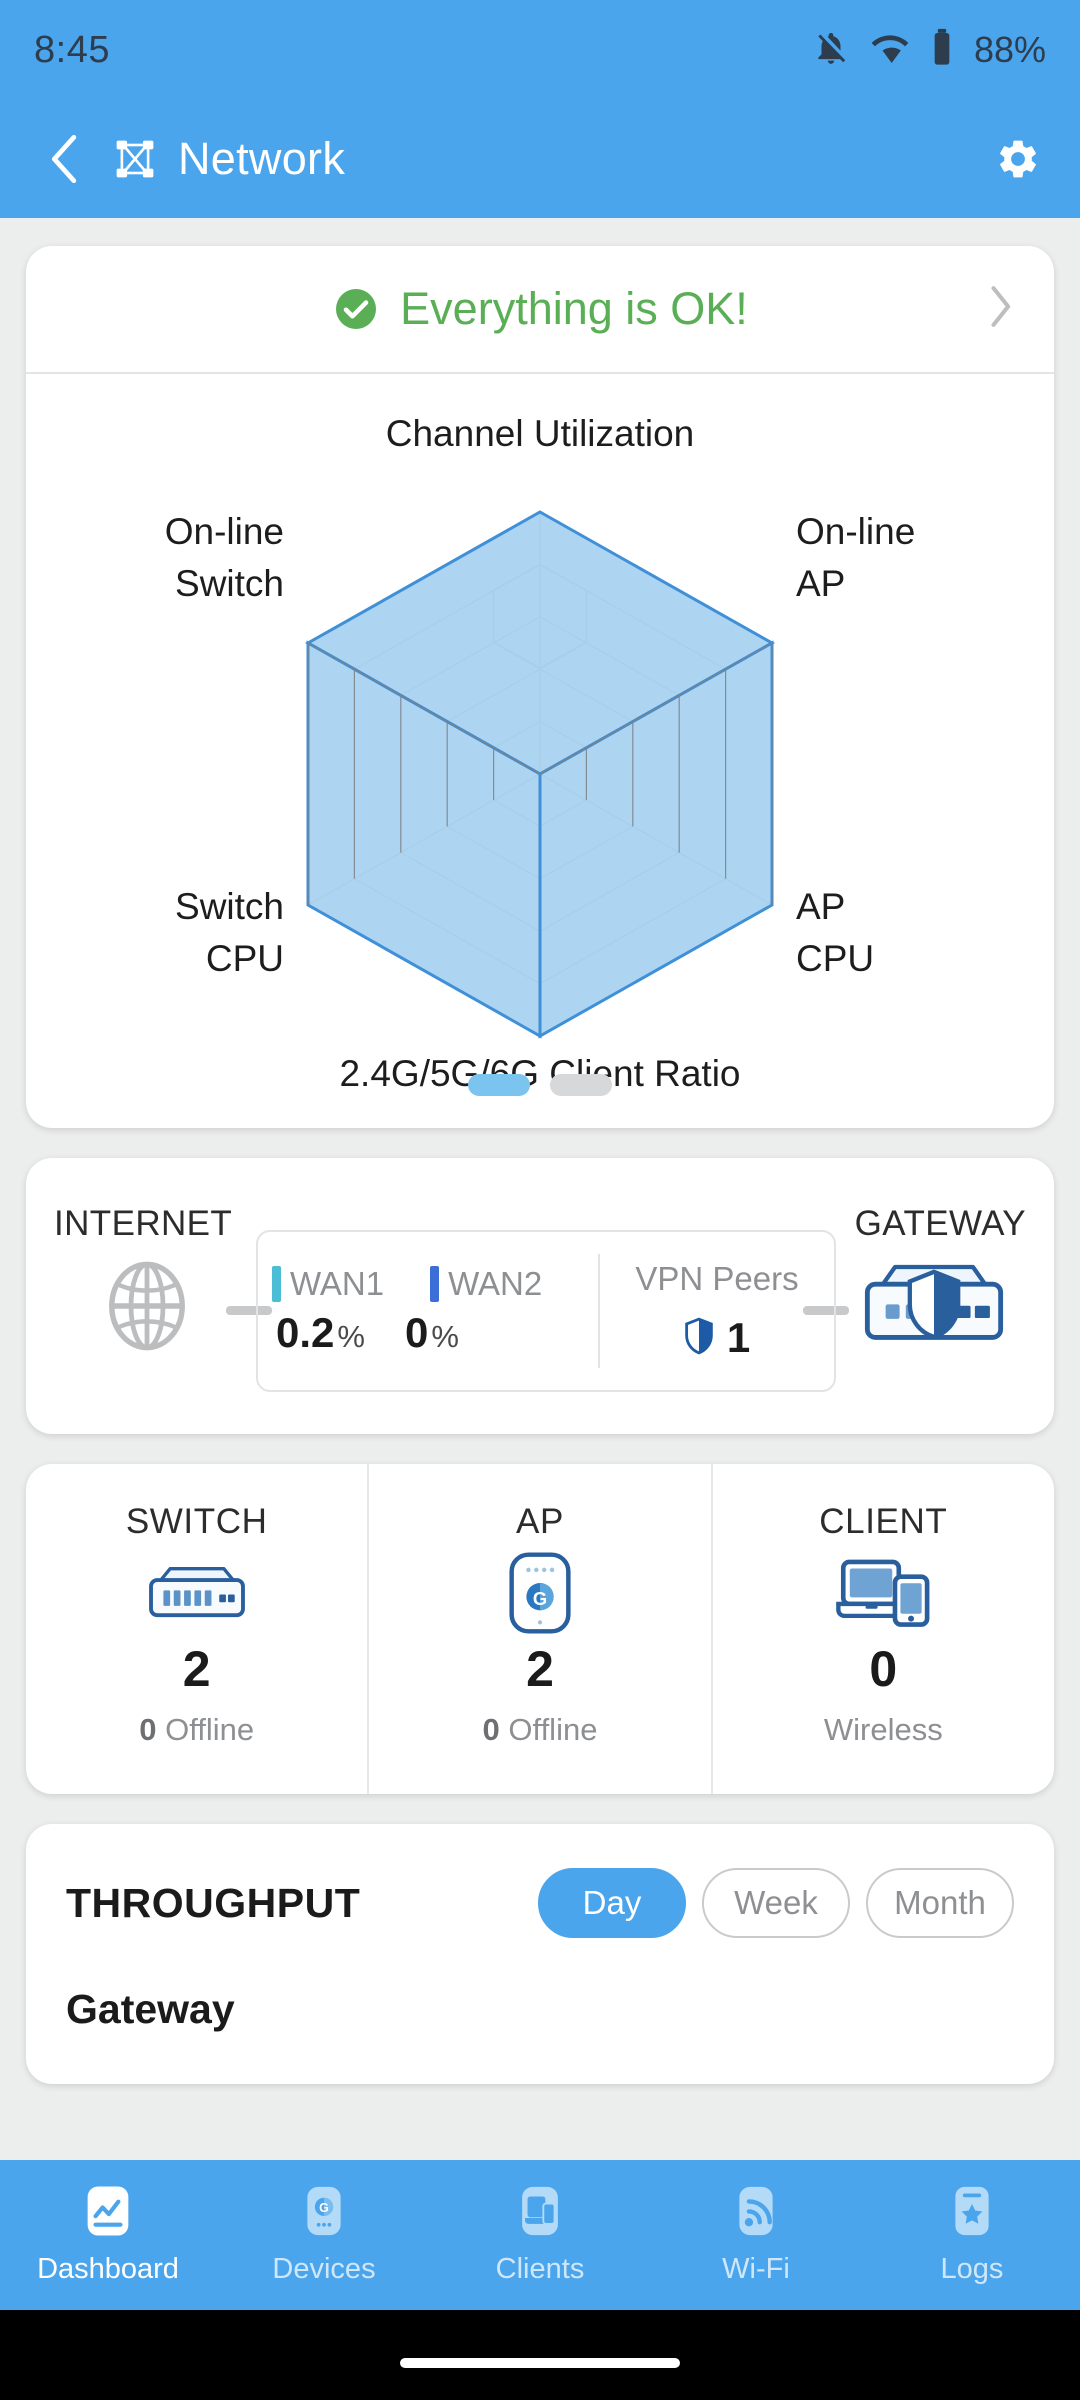 This screenshot has height=2400, width=1080. What do you see at coordinates (135, 159) in the screenshot?
I see `network-topology-icon` at bounding box center [135, 159].